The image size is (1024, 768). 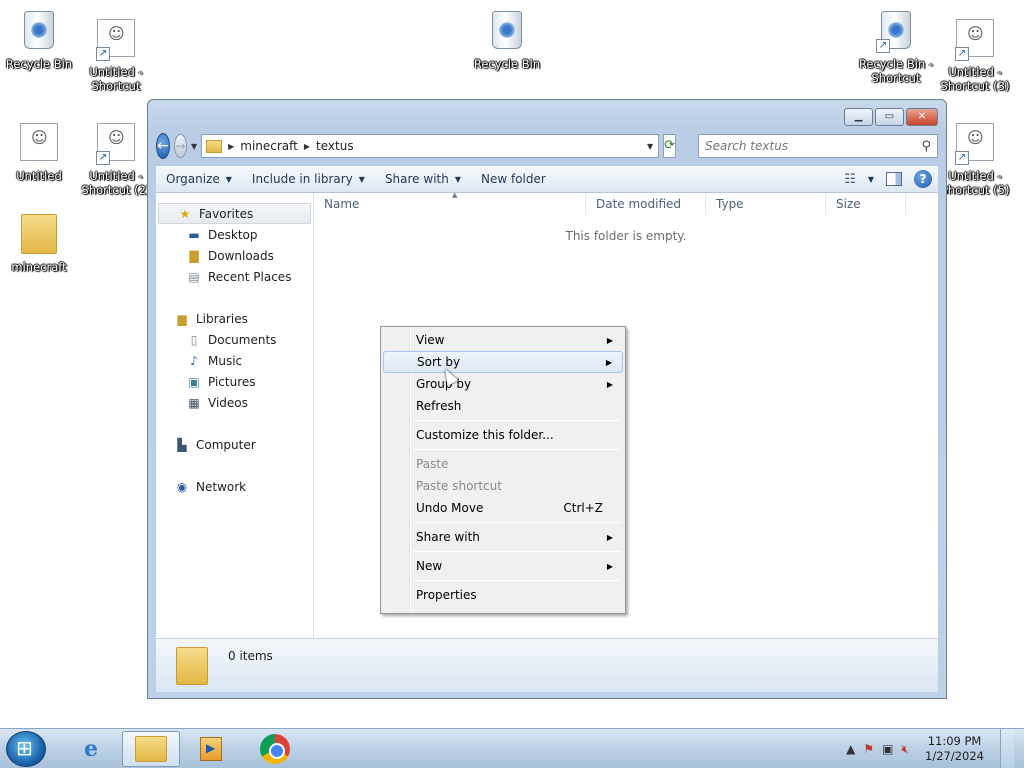 What do you see at coordinates (241, 255) in the screenshot?
I see `nav-label: Downloads` at bounding box center [241, 255].